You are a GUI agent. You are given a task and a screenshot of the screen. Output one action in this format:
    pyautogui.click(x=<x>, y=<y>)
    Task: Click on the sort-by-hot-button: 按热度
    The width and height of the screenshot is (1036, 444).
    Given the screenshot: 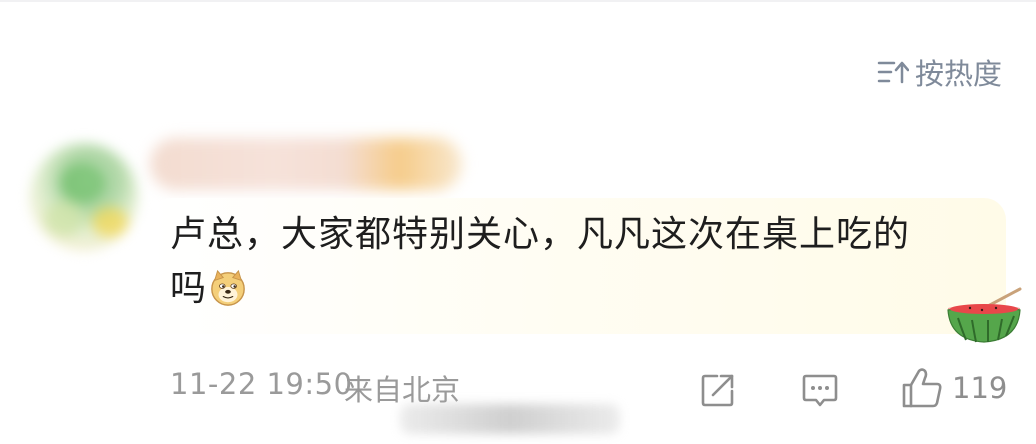 What is the action you would take?
    pyautogui.click(x=939, y=72)
    